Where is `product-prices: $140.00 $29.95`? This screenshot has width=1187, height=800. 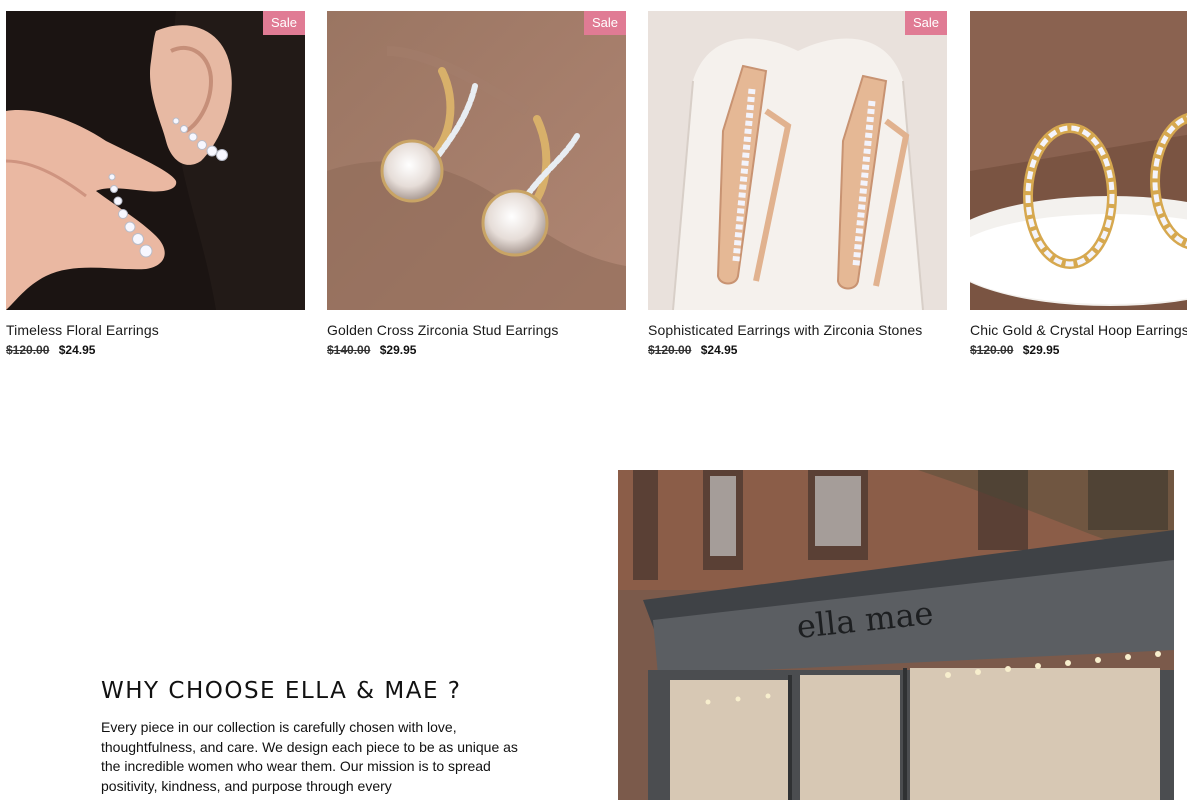 product-prices: $140.00 $29.95 is located at coordinates (476, 350).